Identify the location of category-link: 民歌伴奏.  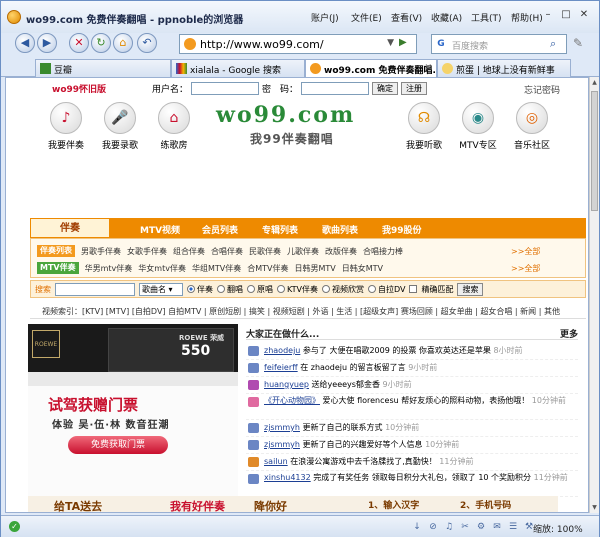
(265, 251).